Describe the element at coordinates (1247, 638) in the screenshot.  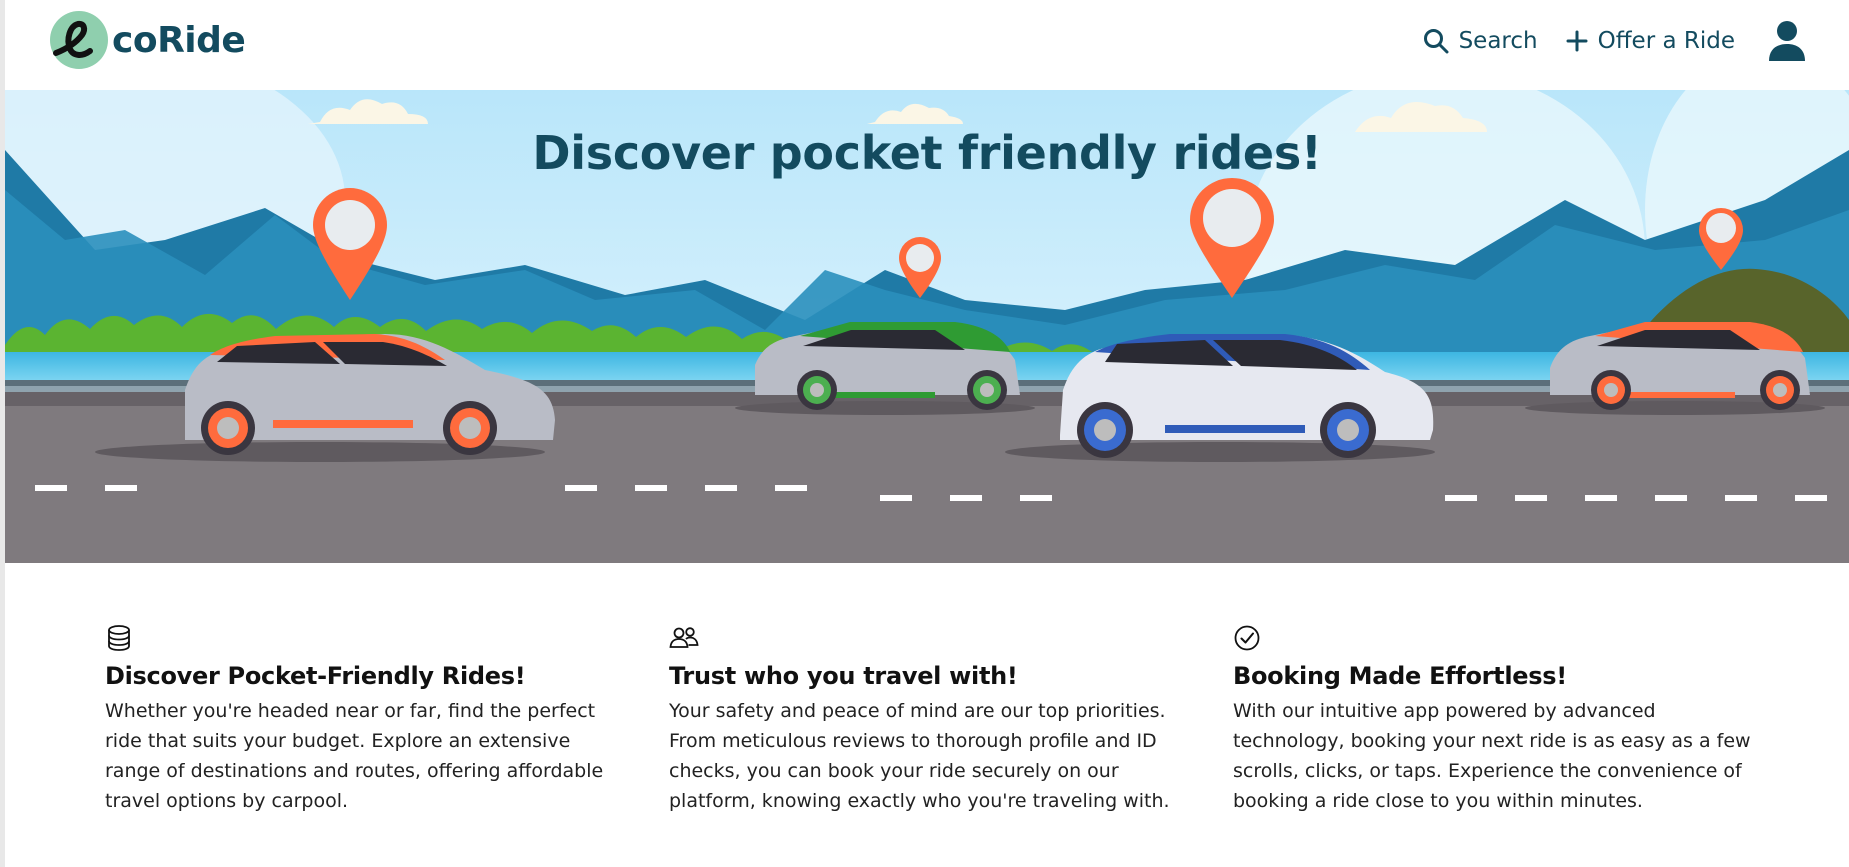
I see `check-circle-icon` at that location.